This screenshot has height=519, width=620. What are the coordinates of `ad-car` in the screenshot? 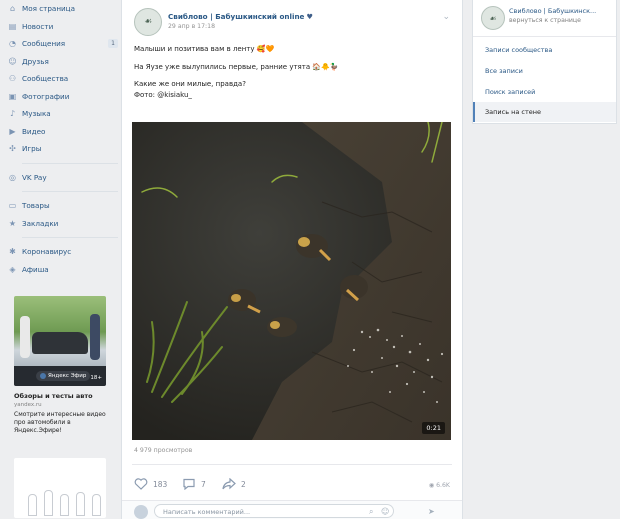 It's located at (60, 343).